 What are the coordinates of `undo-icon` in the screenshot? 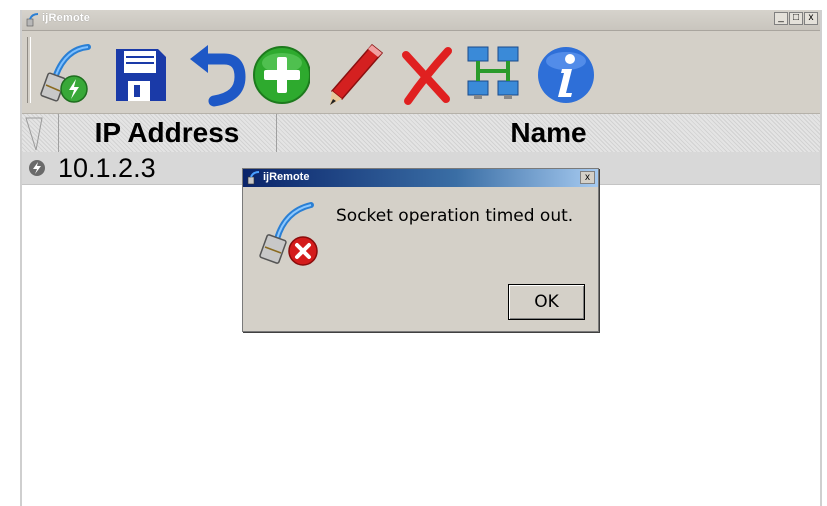 It's located at (218, 76).